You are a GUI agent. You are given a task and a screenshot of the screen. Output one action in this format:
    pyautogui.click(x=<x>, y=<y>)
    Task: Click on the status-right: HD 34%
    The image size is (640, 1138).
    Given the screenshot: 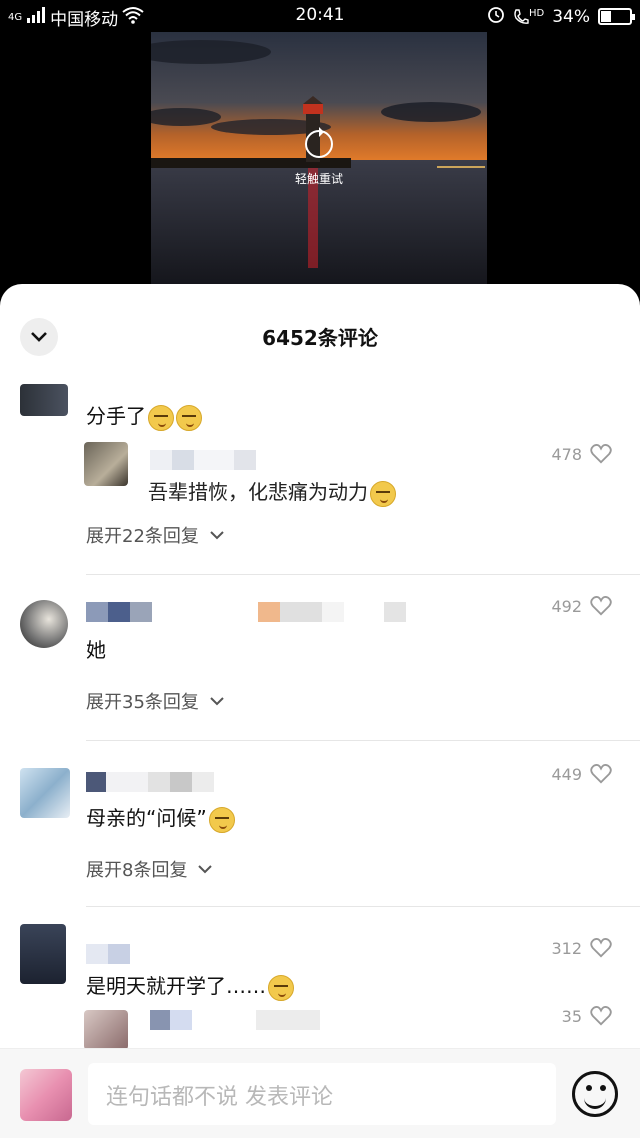 What is the action you would take?
    pyautogui.click(x=561, y=16)
    